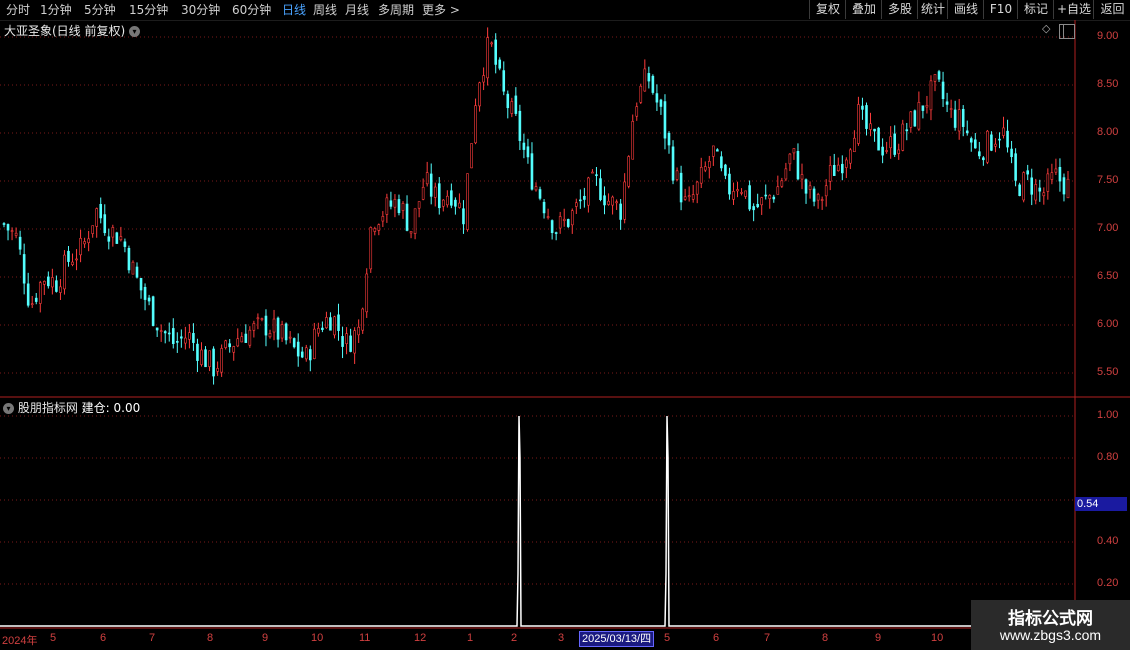 The image size is (1130, 650). I want to click on indicator-title-row: ▾ 股朋指标网 建仓: 0.00, so click(71, 407).